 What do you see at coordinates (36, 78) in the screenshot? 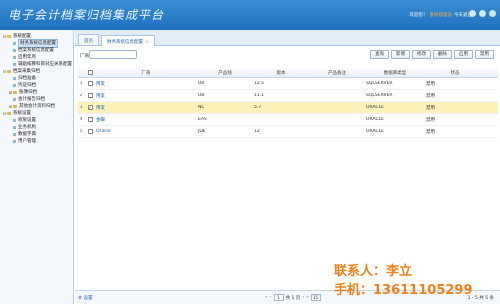
I see `sidebar-item: 归档准备` at bounding box center [36, 78].